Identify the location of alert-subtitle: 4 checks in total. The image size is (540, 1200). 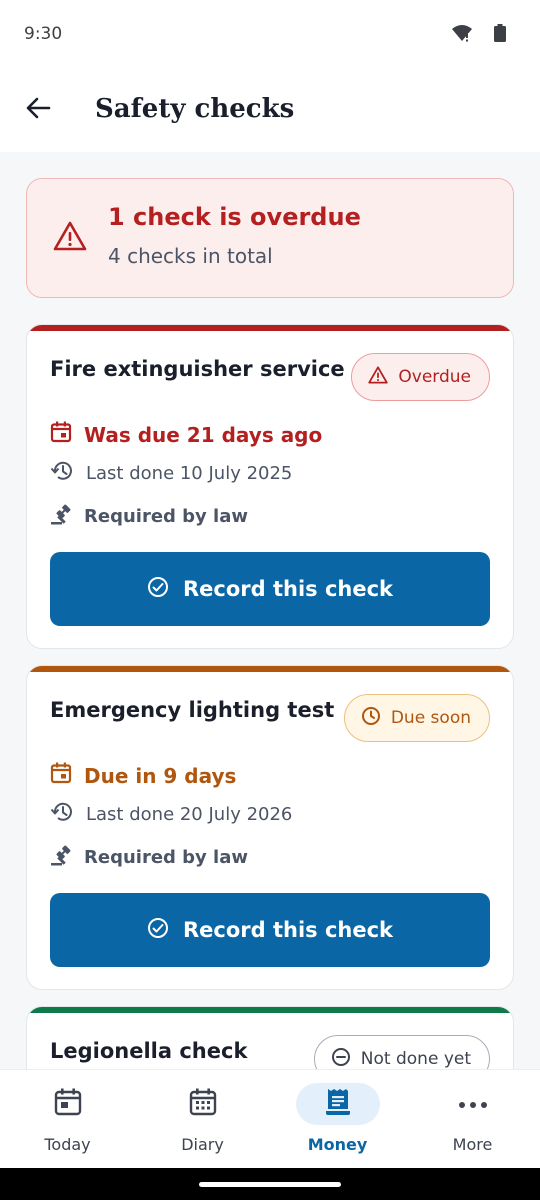
(190, 256).